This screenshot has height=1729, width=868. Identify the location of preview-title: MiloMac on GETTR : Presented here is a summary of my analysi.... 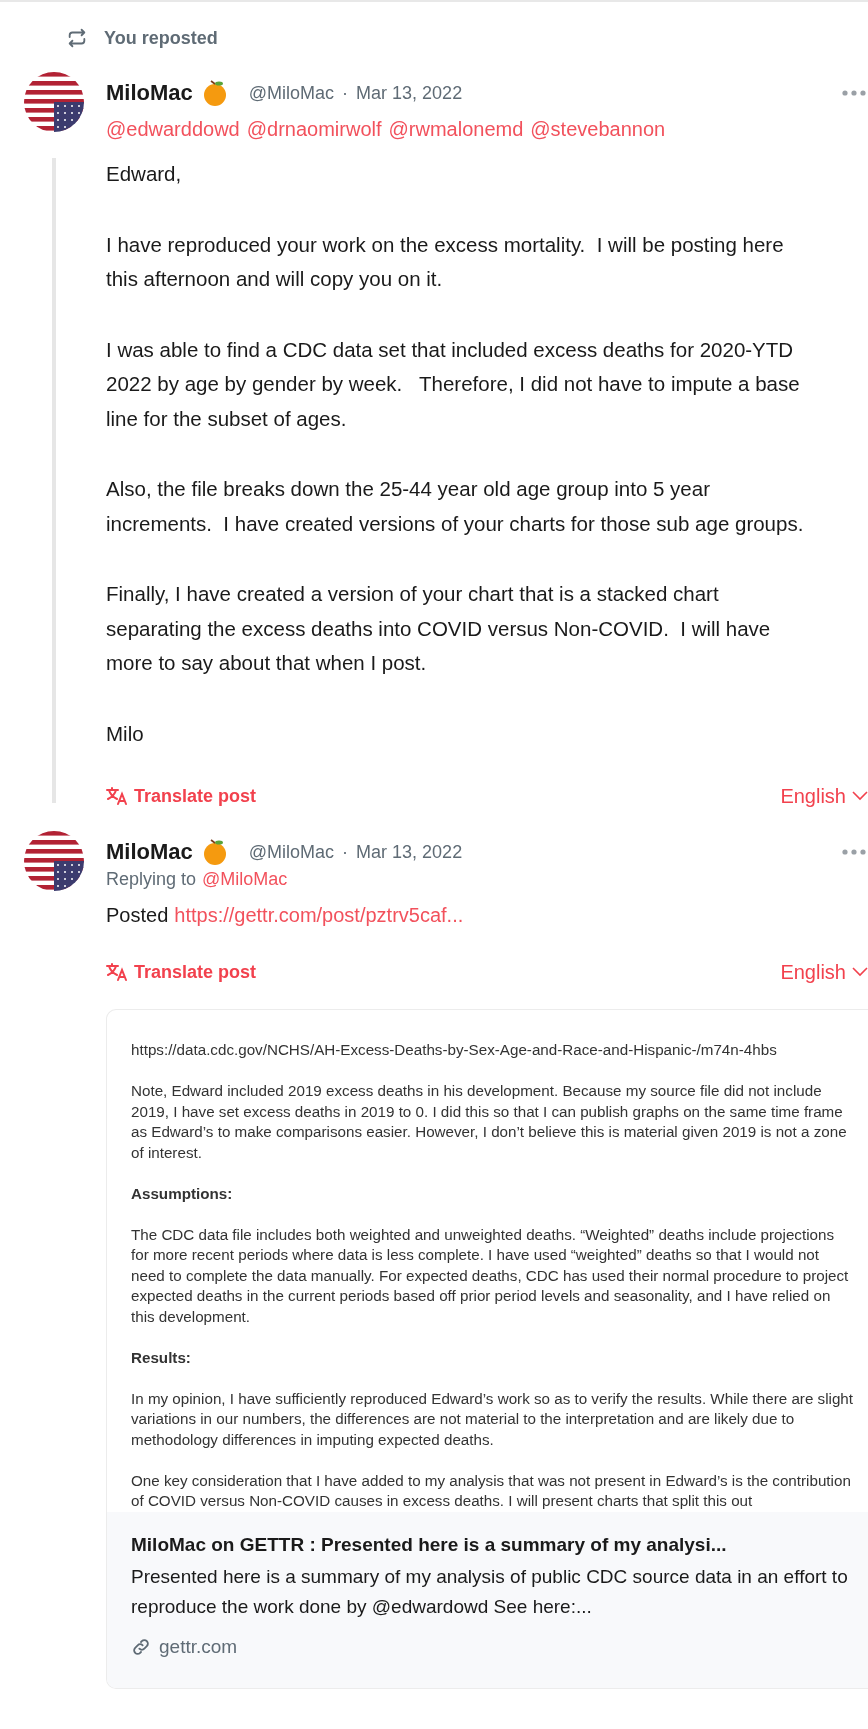
(429, 1545).